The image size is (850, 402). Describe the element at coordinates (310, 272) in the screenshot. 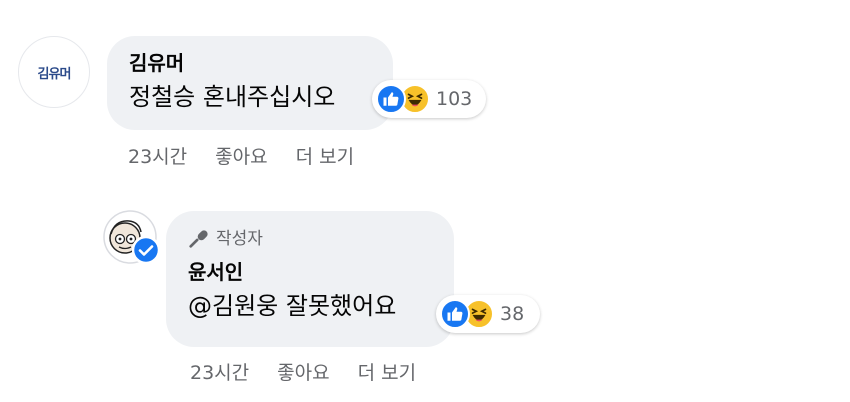

I see `comment-author: 윤서인` at that location.